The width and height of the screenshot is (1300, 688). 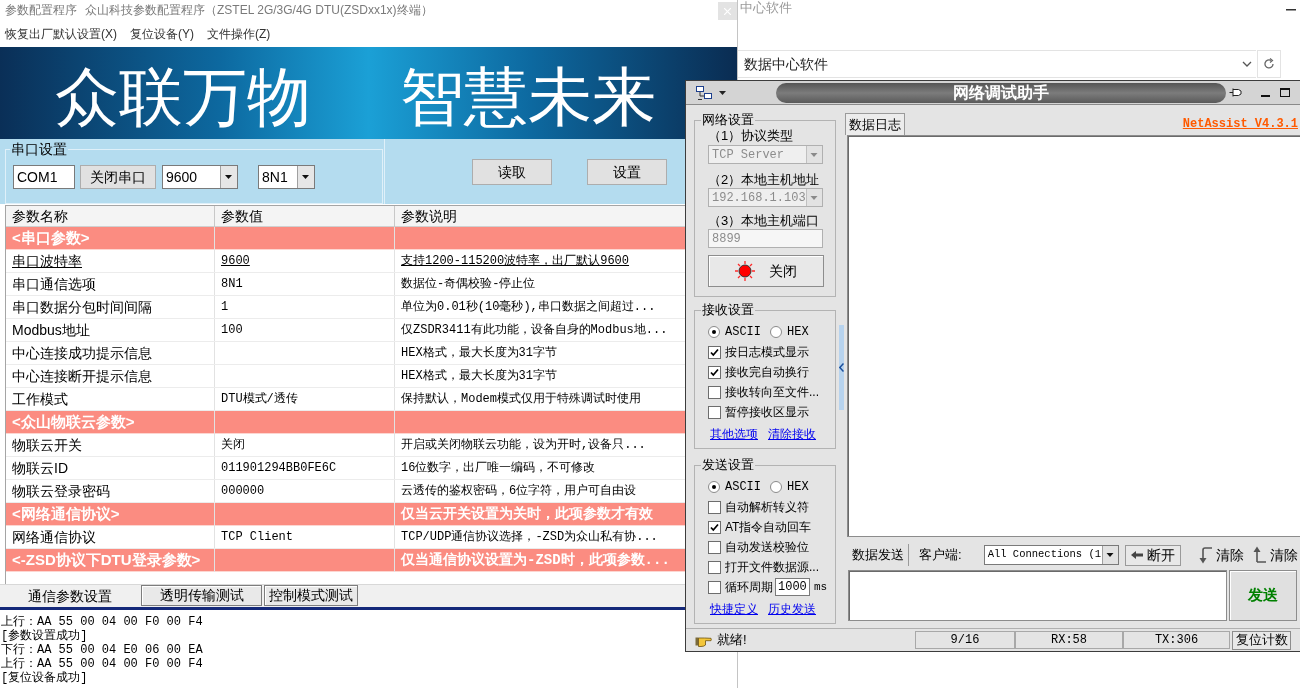 I want to click on network-icon, so click(x=704, y=92).